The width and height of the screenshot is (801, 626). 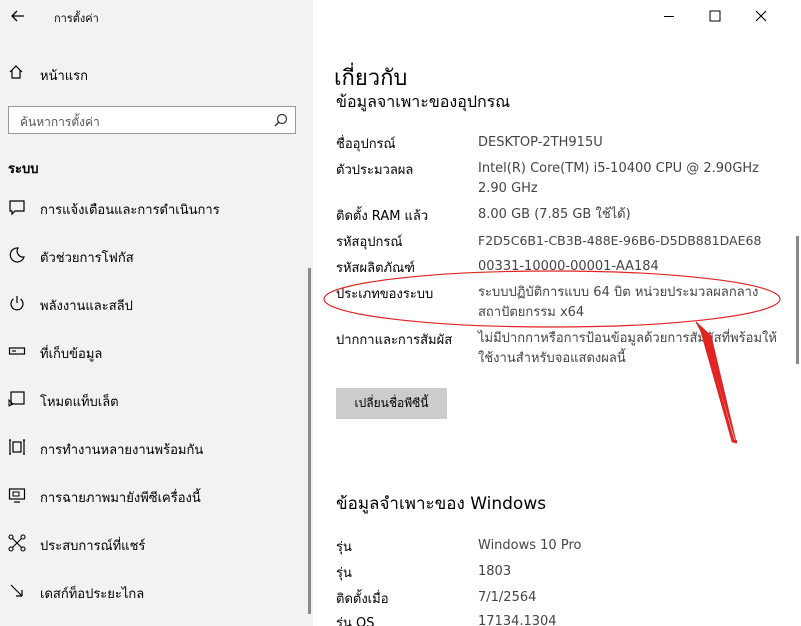 I want to click on nav-item-tablet-mode: โหมดแท็บเล็ต, so click(x=156, y=399).